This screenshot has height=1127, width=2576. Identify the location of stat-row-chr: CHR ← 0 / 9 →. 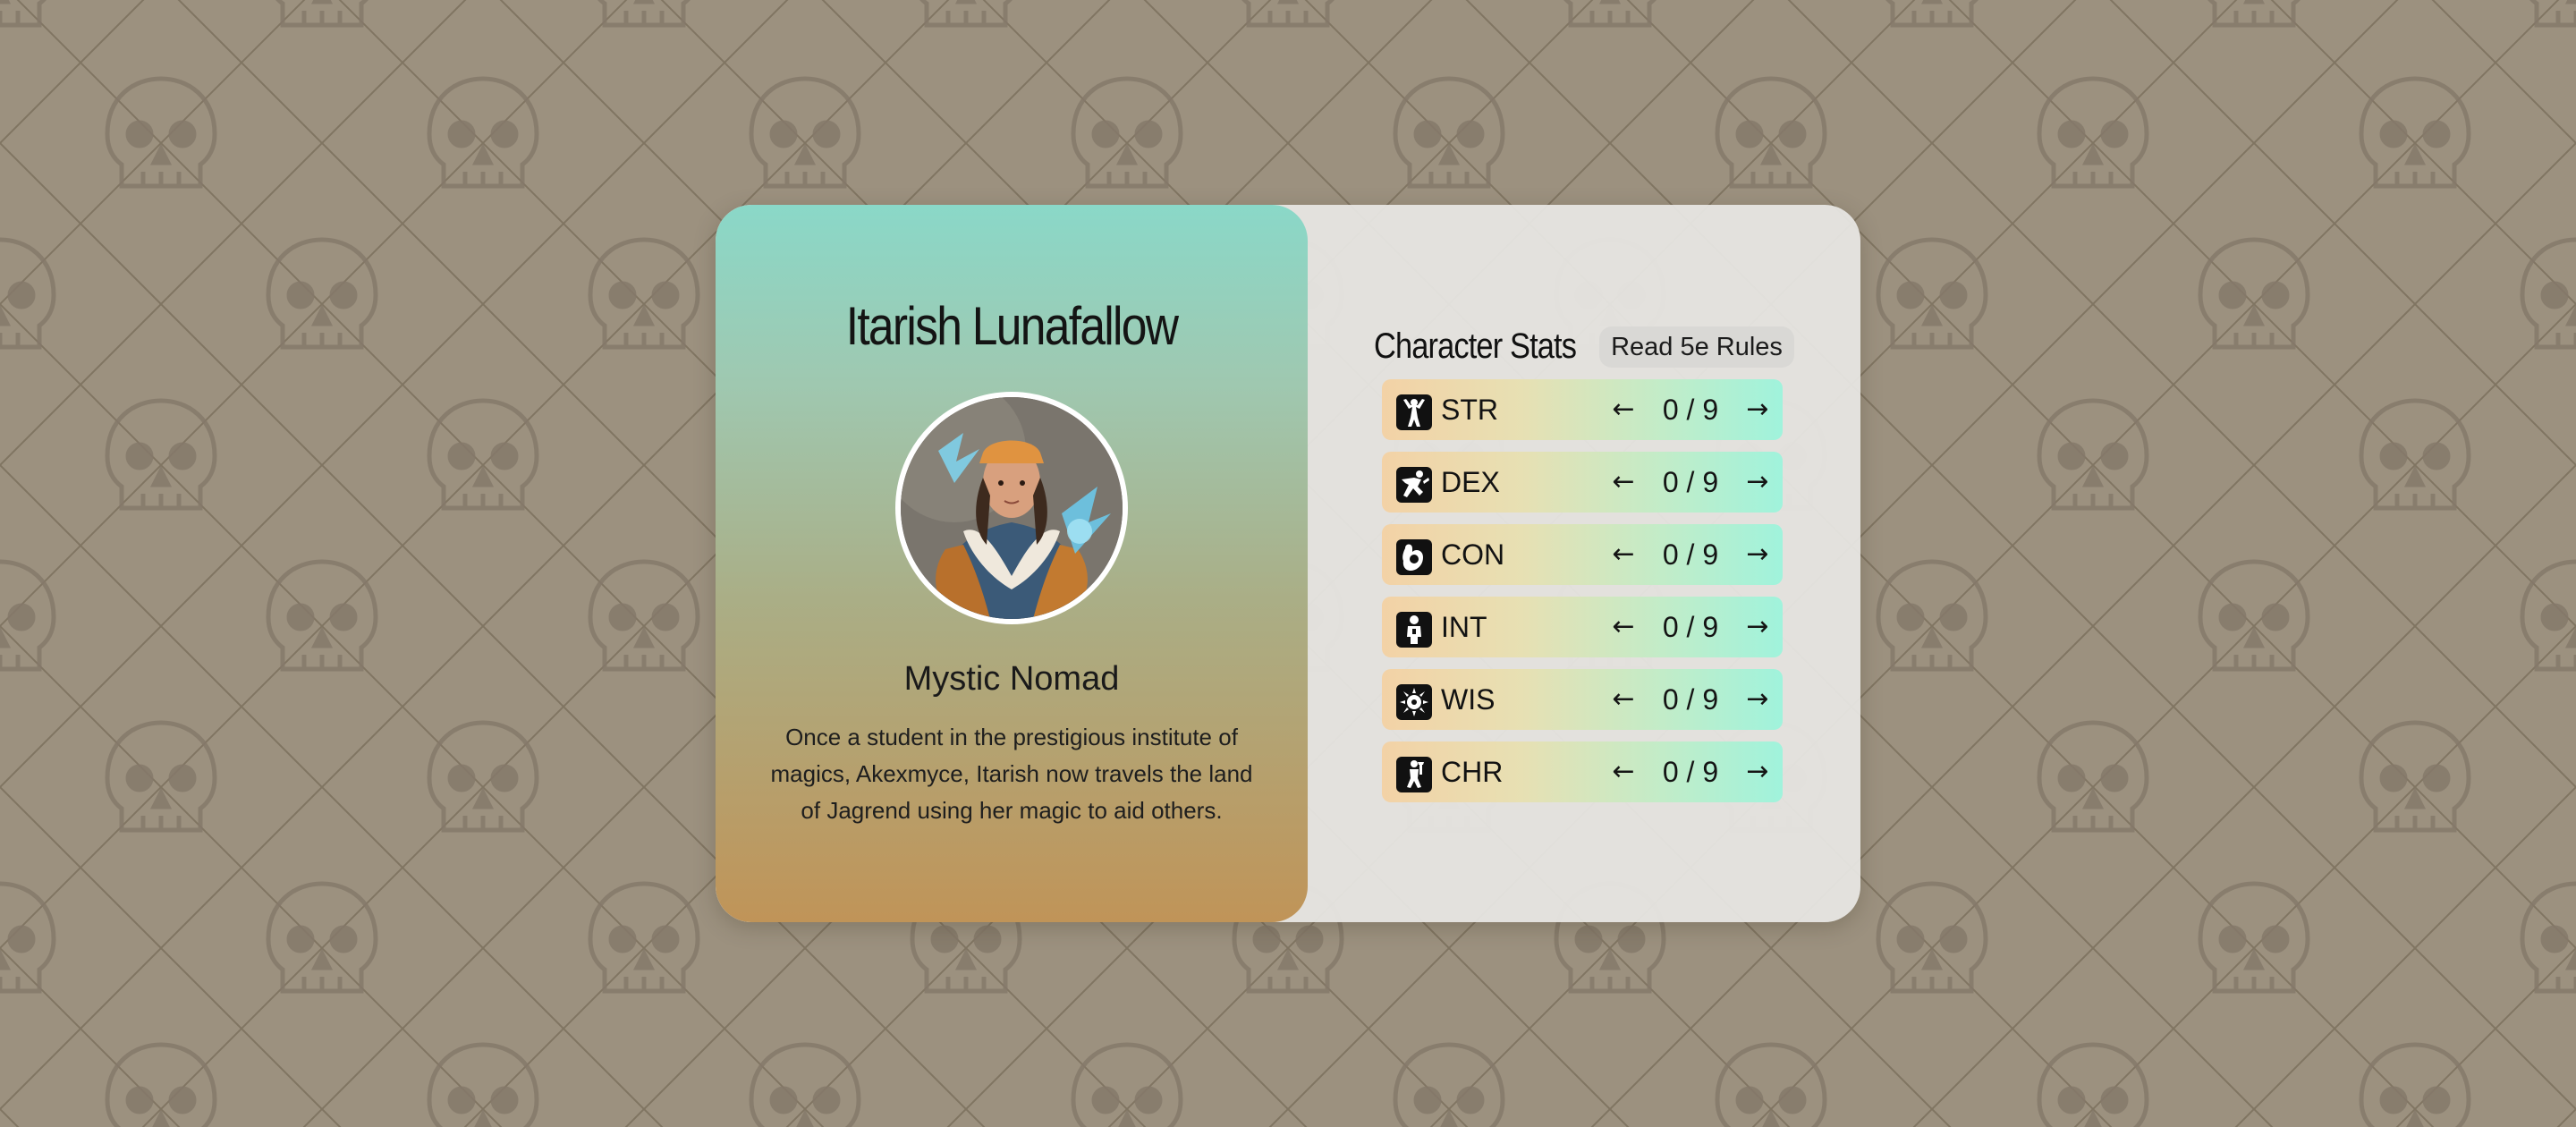
(1582, 771).